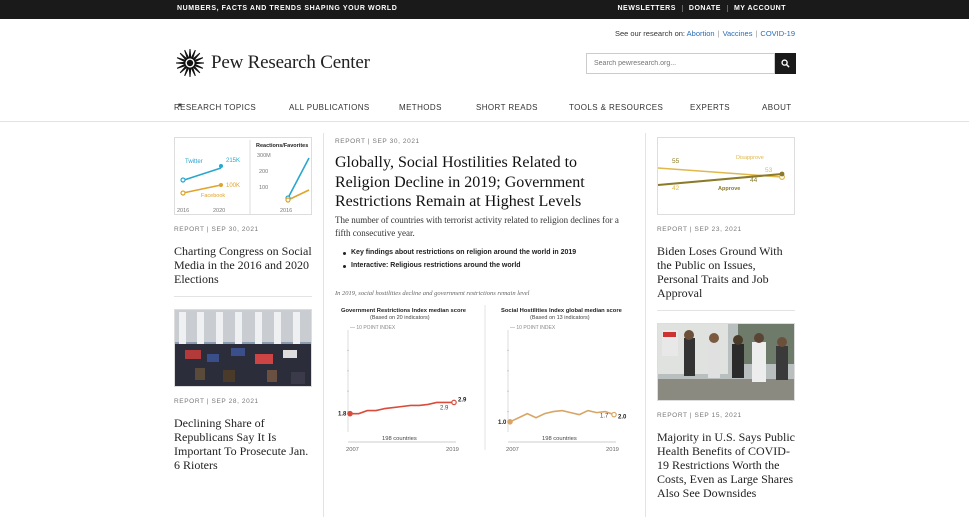 This screenshot has width=969, height=517. Describe the element at coordinates (616, 107) in the screenshot. I see `nav-tools-resources: TOOLS & RESOURCES` at that location.